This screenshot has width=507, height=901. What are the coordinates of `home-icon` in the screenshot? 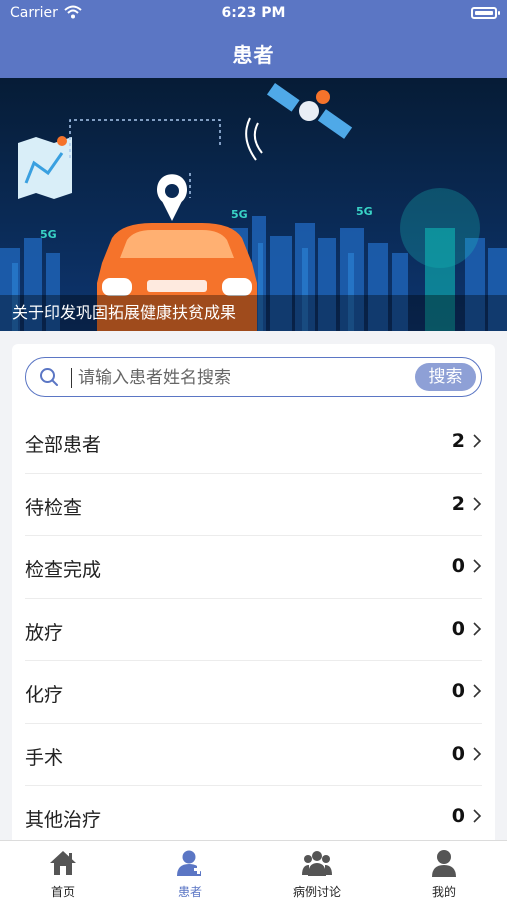 It's located at (63, 863).